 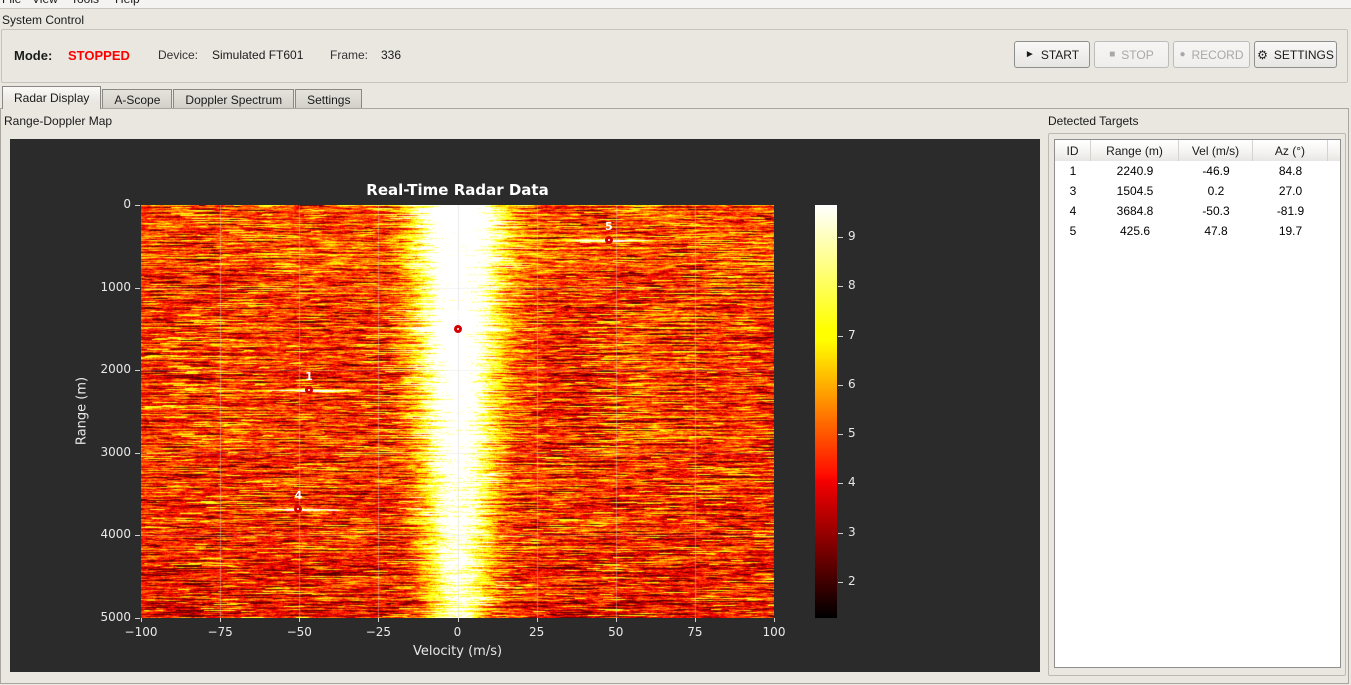 What do you see at coordinates (1112, 54) in the screenshot?
I see `stop-icon: ■` at bounding box center [1112, 54].